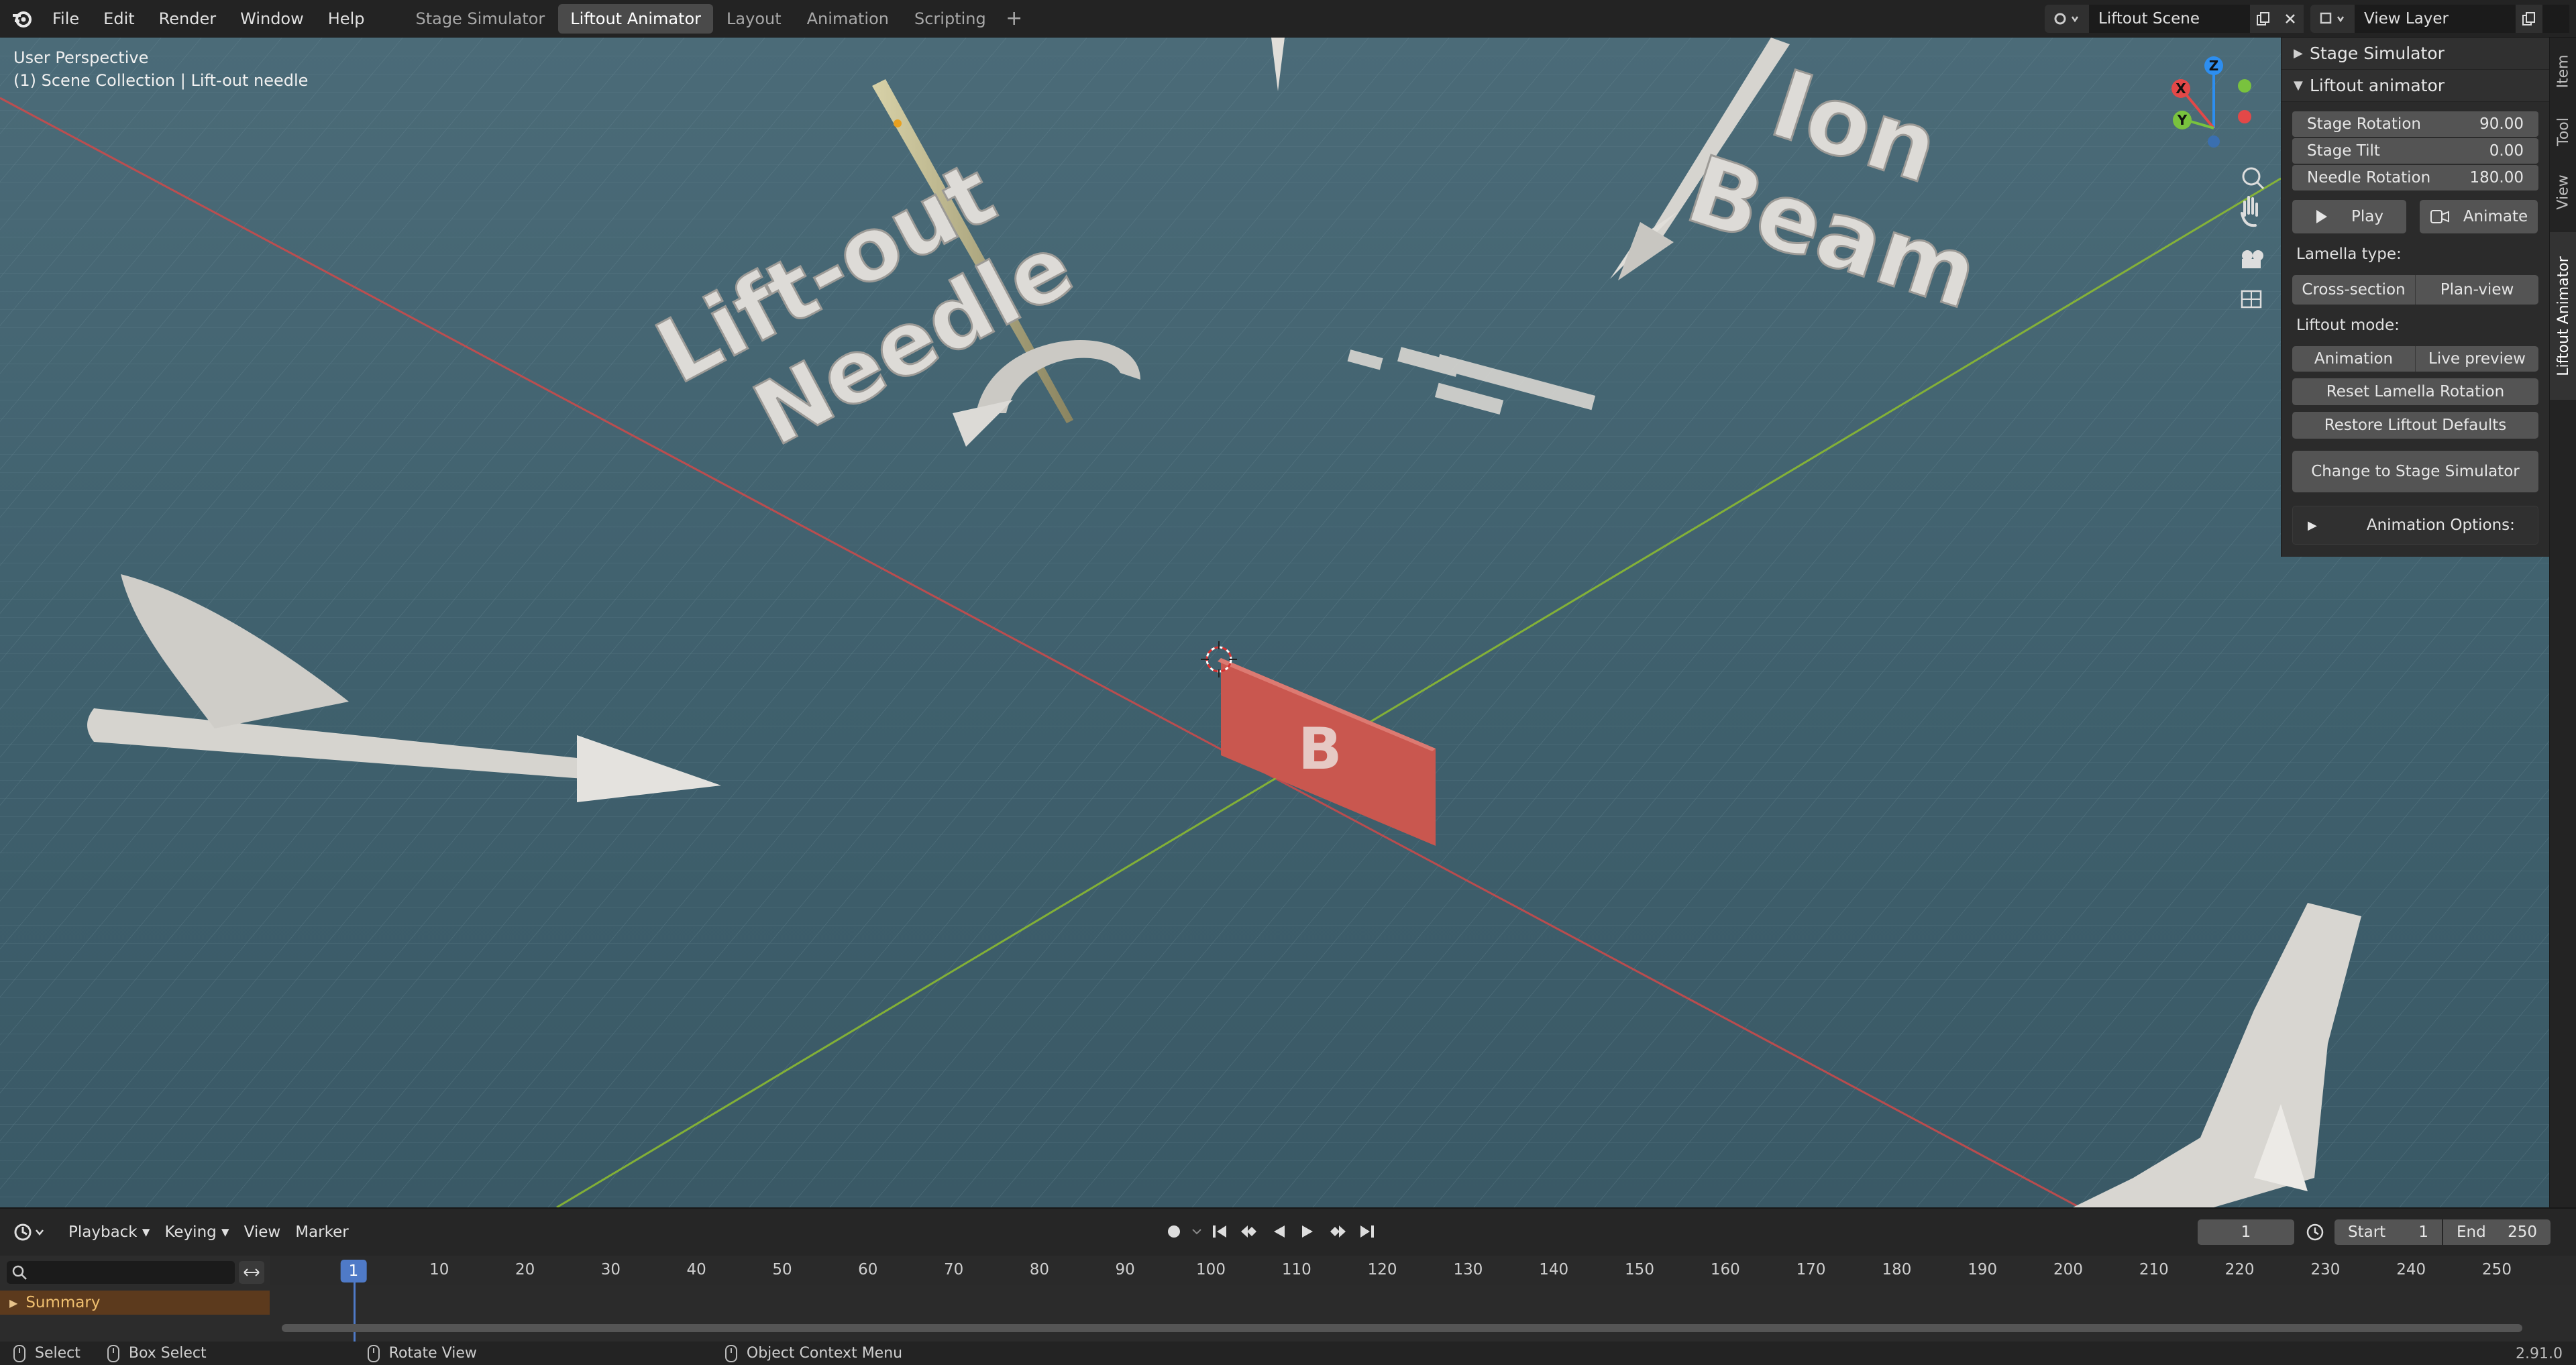  What do you see at coordinates (13, 1303) in the screenshot?
I see `summary-expand-icon: ▶` at bounding box center [13, 1303].